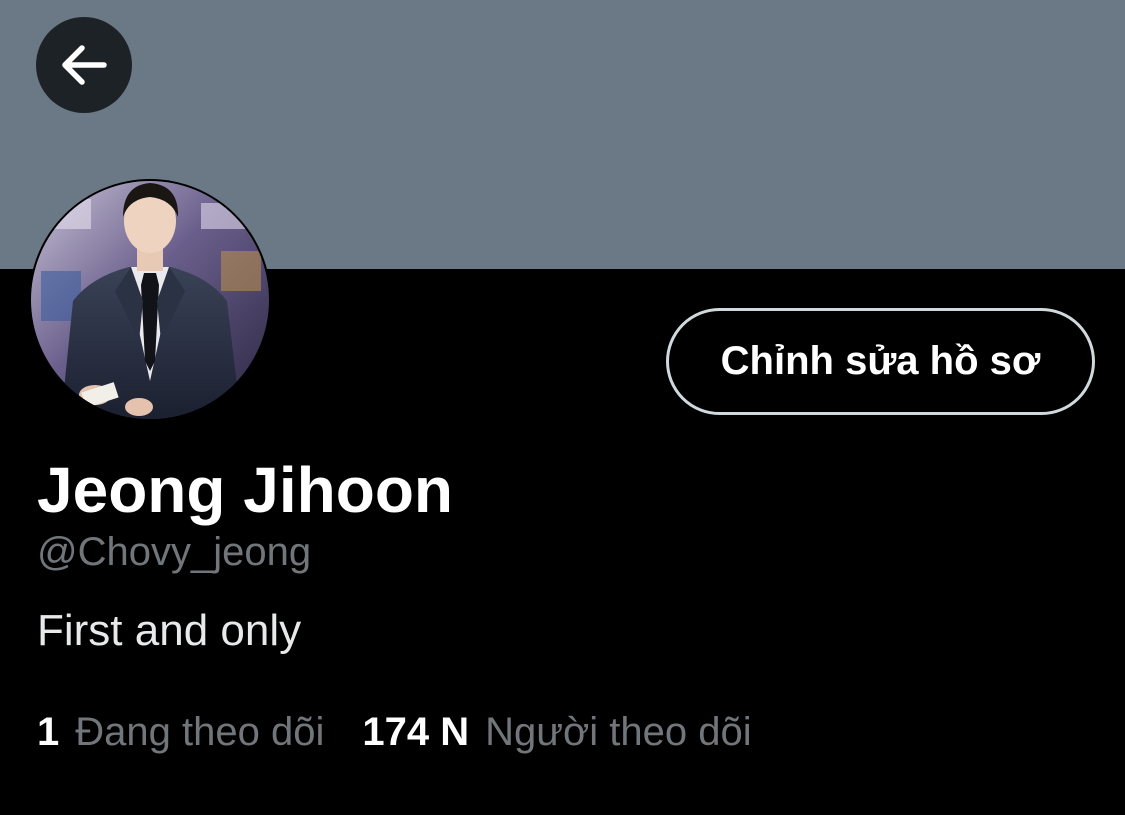  Describe the element at coordinates (618, 732) in the screenshot. I see `followers-label: Người theo dõi` at that location.